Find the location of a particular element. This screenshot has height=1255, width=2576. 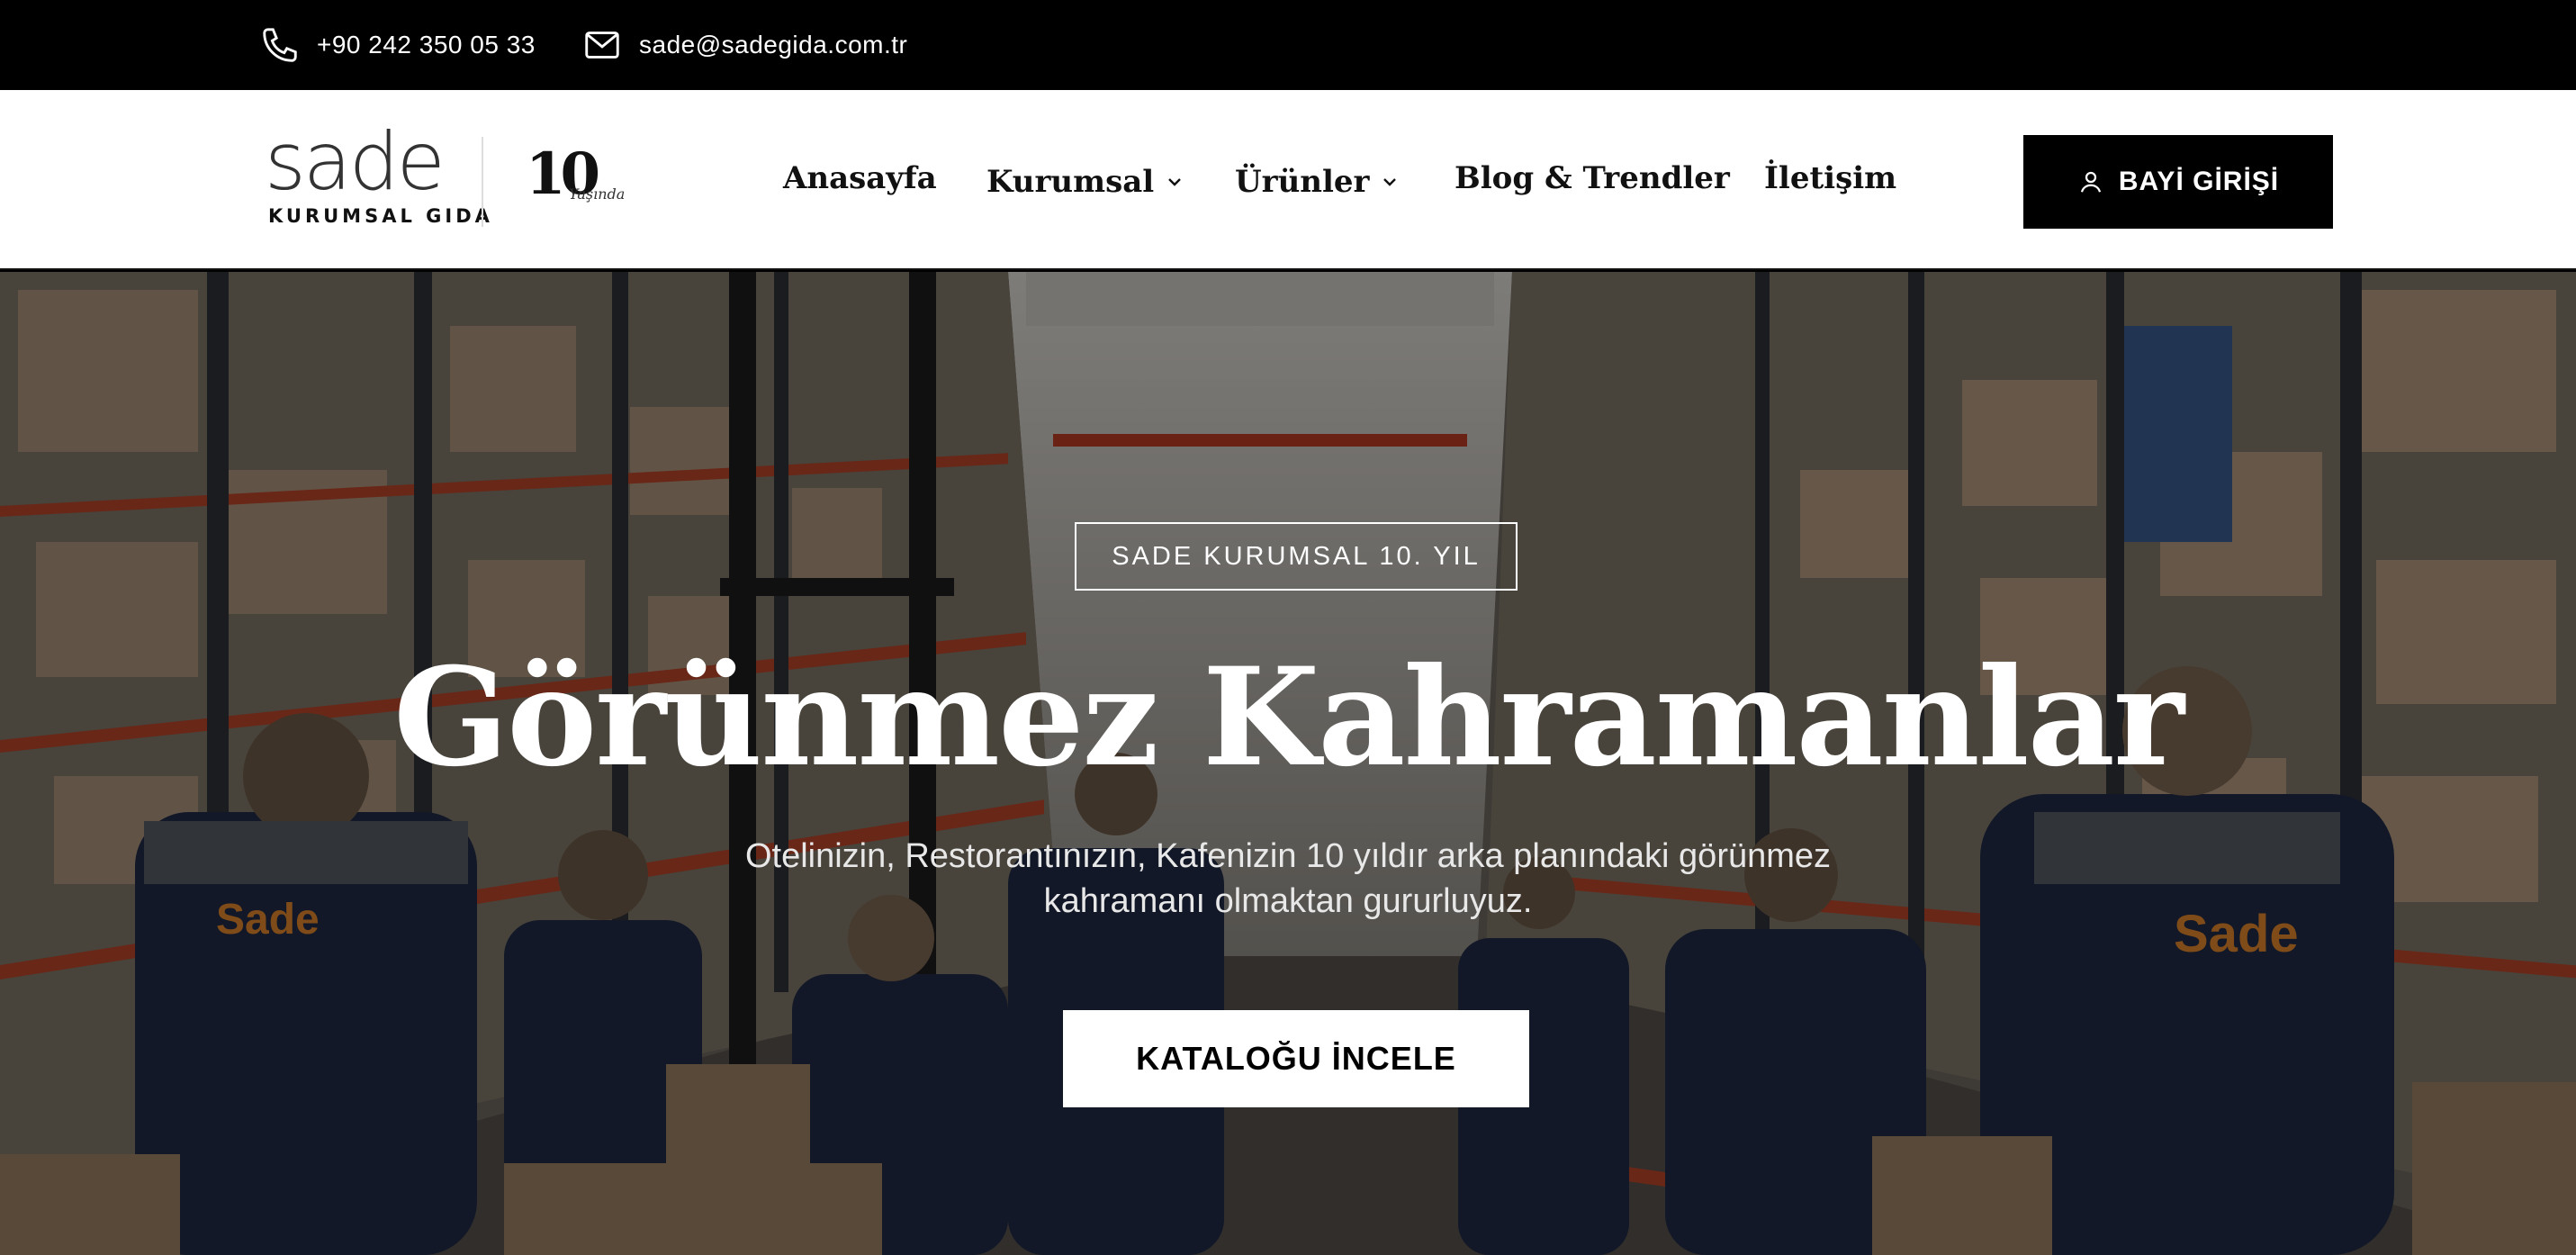

nav-iletisim: İletişim is located at coordinates (1830, 178).